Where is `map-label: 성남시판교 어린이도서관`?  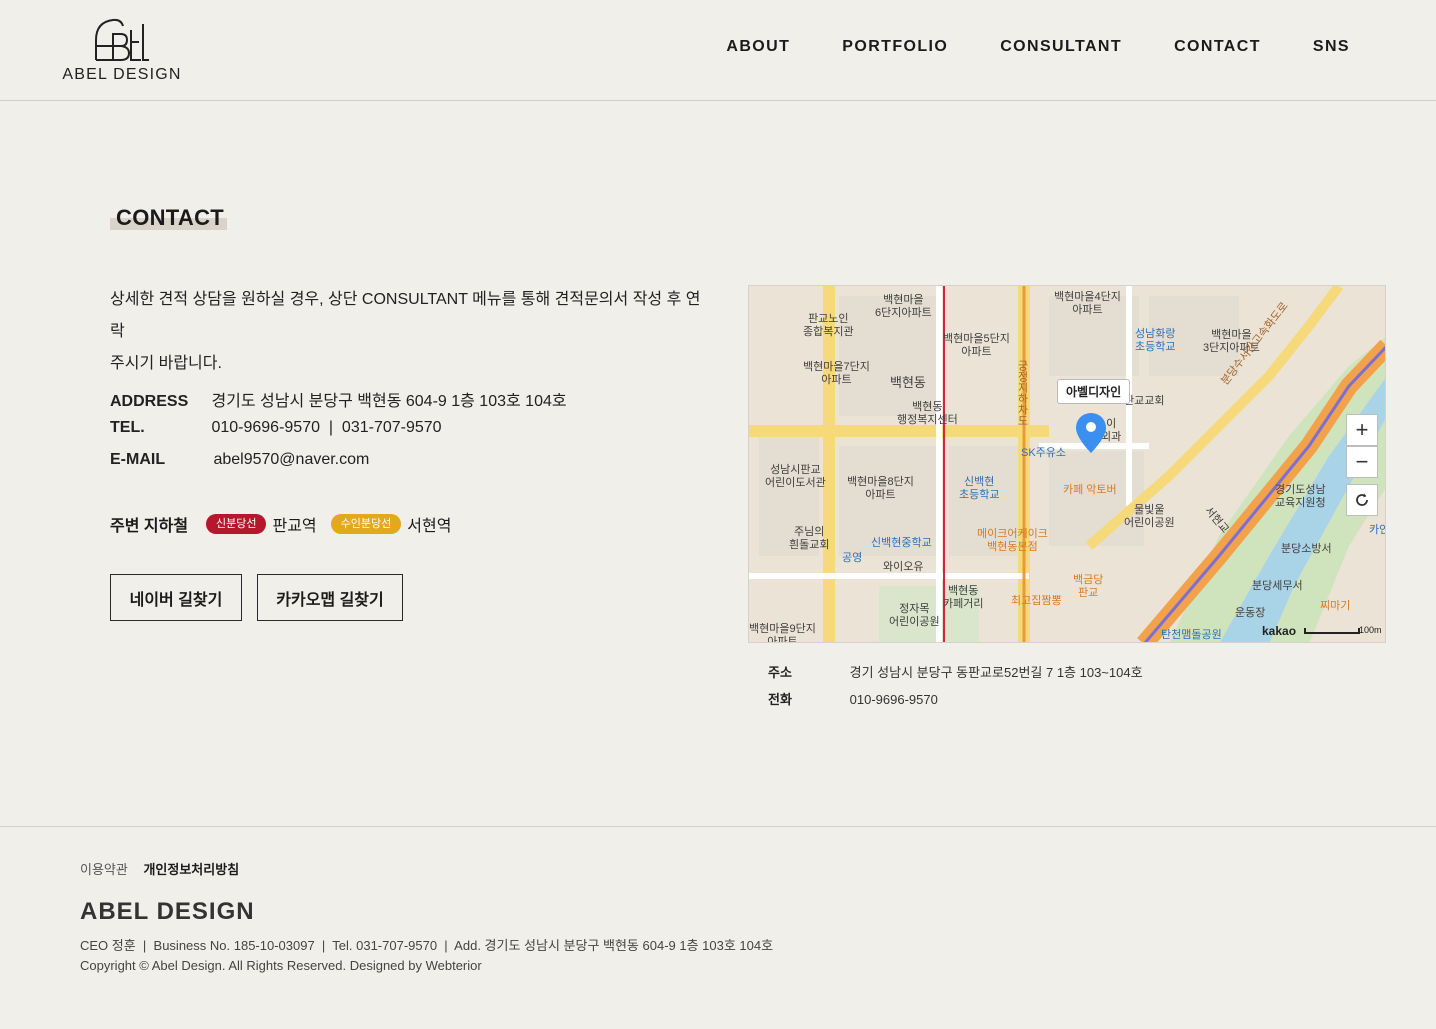 map-label: 성남시판교 어린이도서관 is located at coordinates (795, 476).